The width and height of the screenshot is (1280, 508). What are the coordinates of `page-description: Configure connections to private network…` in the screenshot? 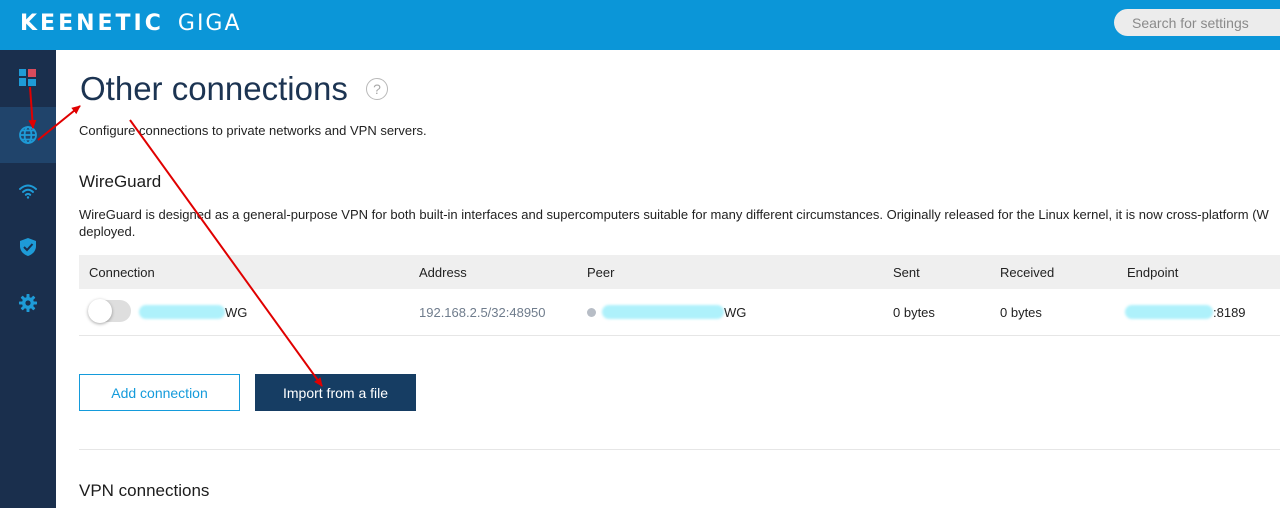 It's located at (253, 130).